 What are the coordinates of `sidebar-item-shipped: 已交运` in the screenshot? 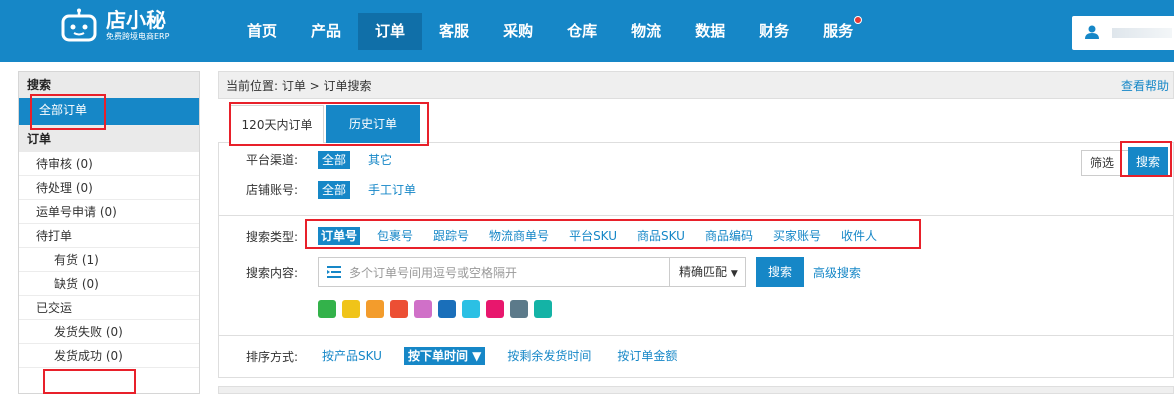 It's located at (109, 308).